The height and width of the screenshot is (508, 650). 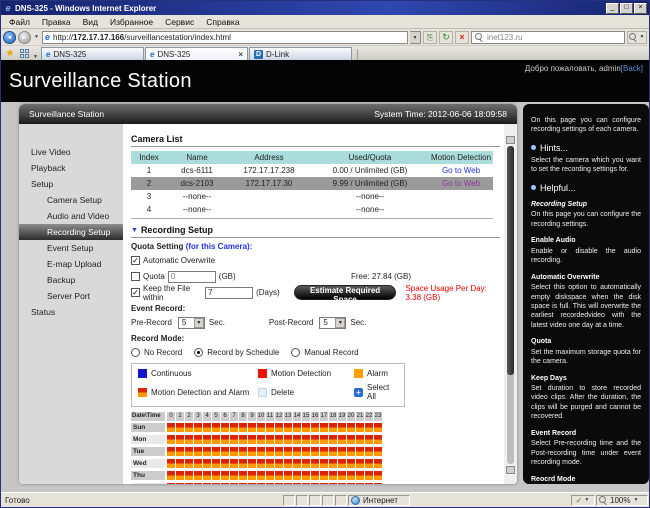 I want to click on maximize-button: □, so click(x=626, y=8).